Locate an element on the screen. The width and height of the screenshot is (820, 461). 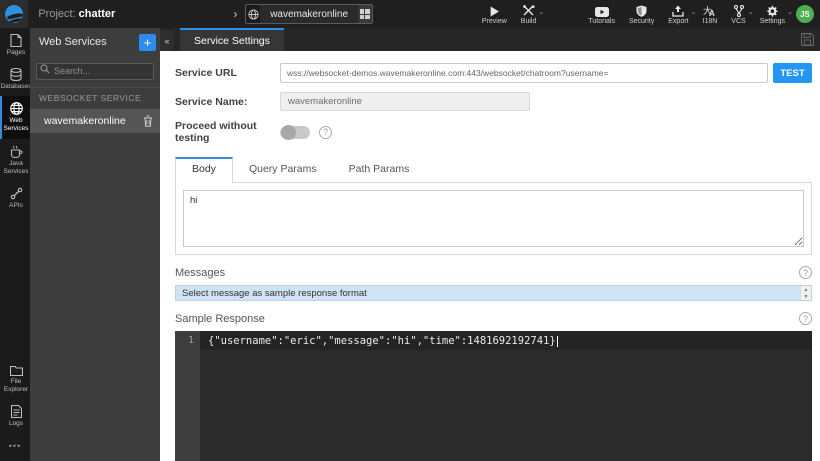
coffee-cup-icon is located at coordinates (16, 151).